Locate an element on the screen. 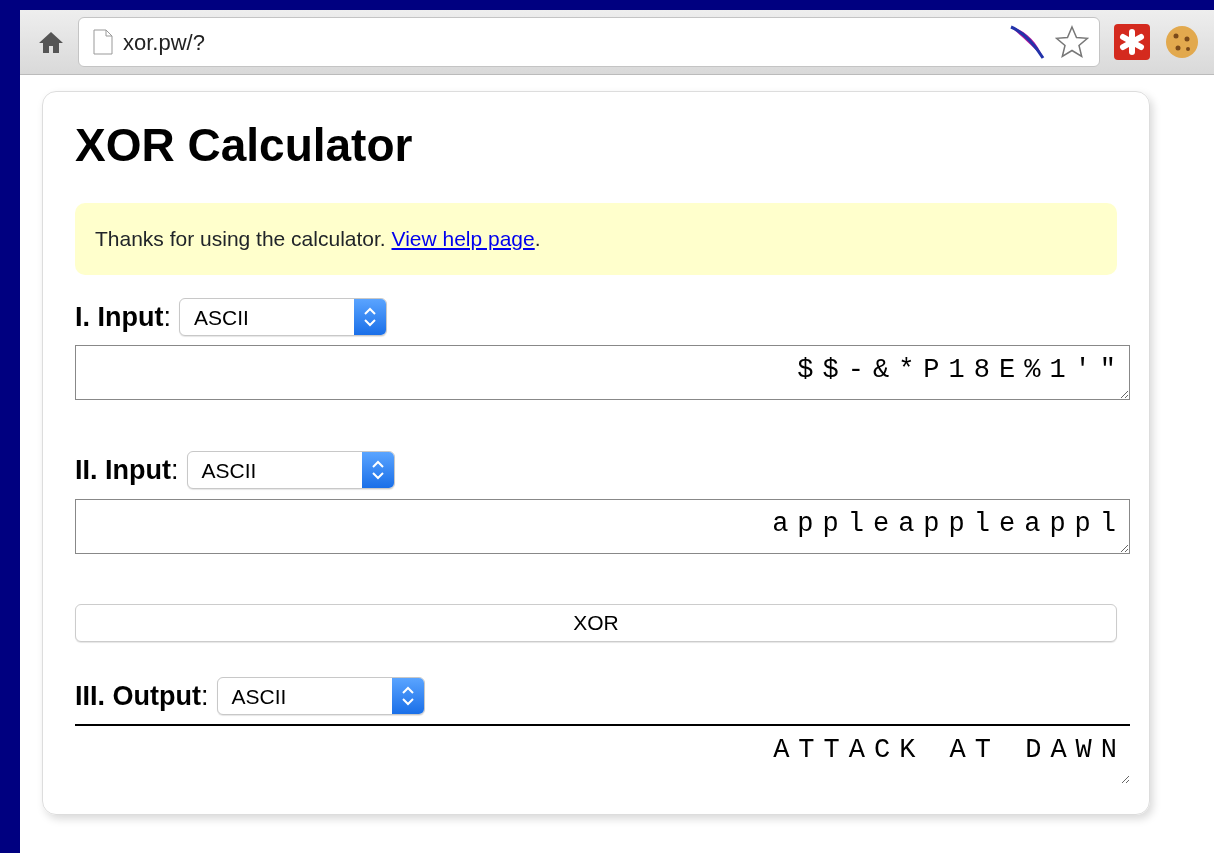 The height and width of the screenshot is (853, 1214). notice-text: Thanks for using the calculator. is located at coordinates (241, 239).